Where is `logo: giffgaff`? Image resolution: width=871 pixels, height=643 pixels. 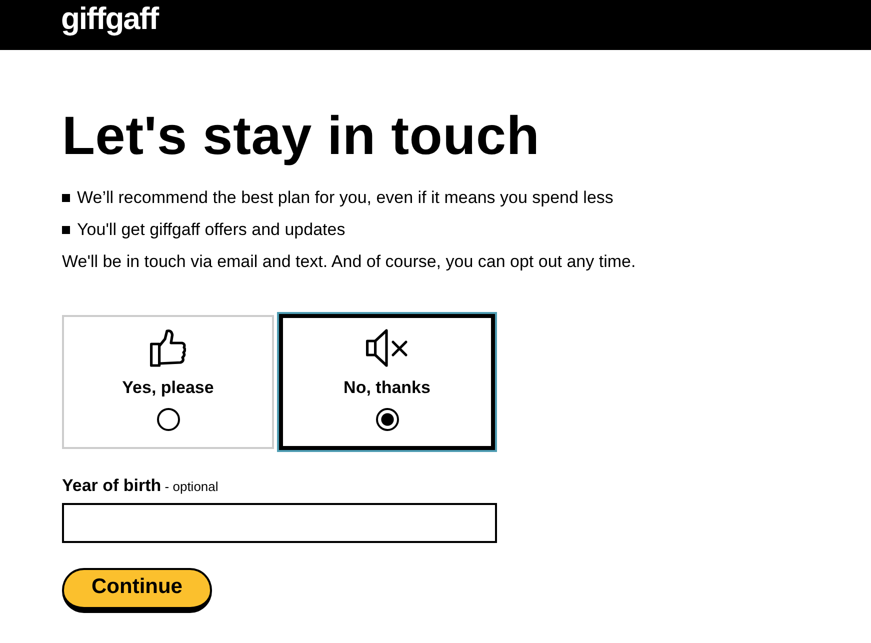 logo: giffgaff is located at coordinates (109, 19).